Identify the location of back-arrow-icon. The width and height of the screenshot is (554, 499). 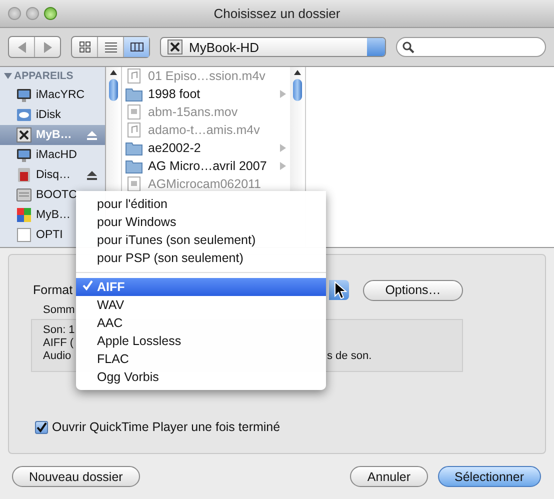
(22, 47).